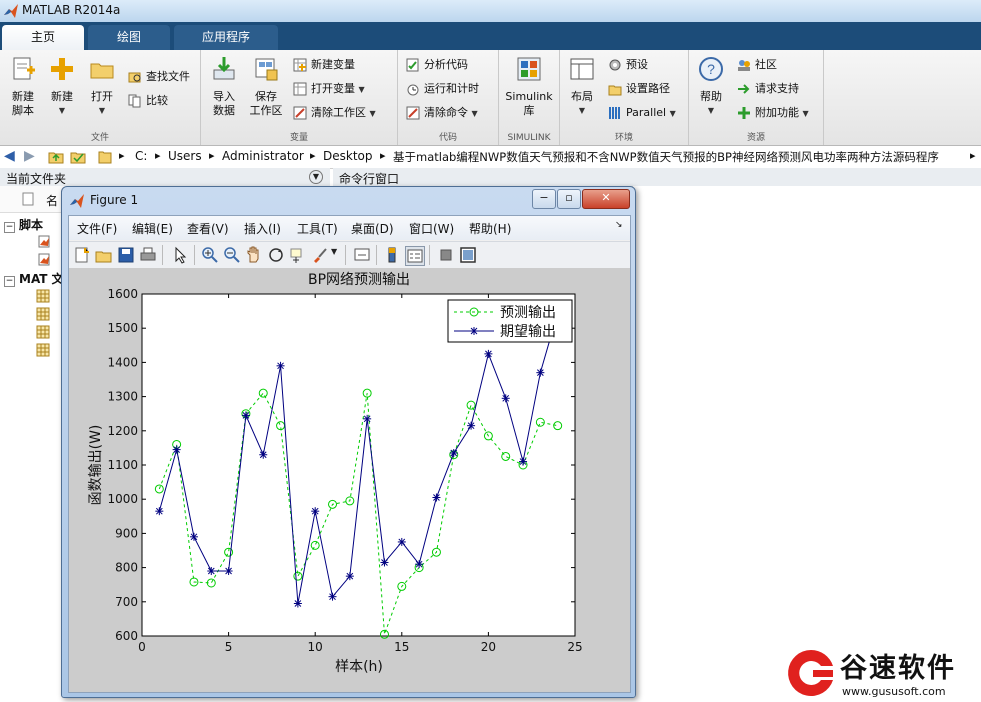 The image size is (981, 702). What do you see at coordinates (232, 255) in the screenshot?
I see `zoom-out-icon` at bounding box center [232, 255].